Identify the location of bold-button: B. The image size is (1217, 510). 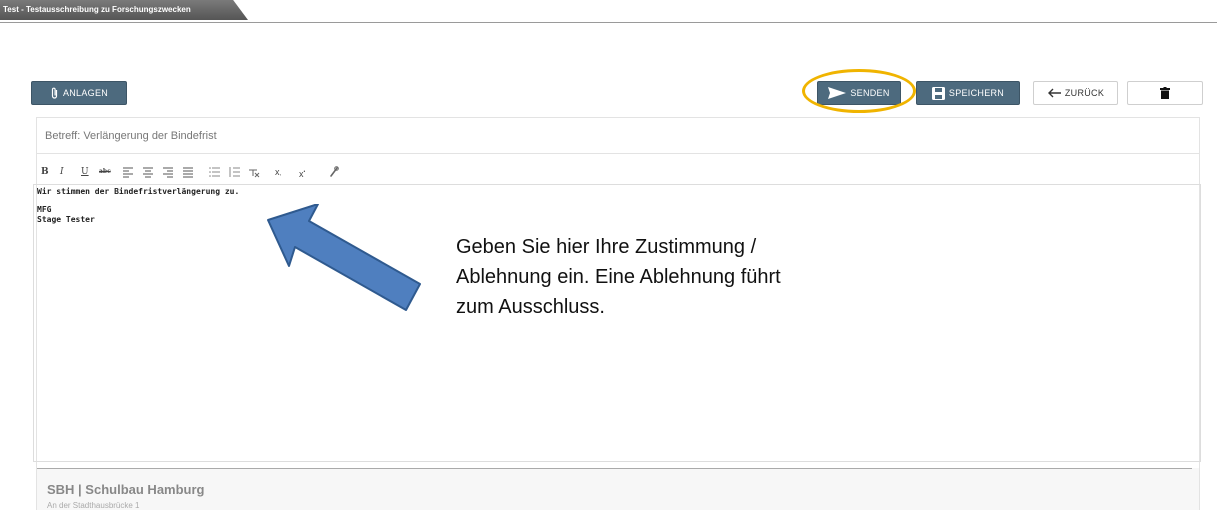
(45, 172).